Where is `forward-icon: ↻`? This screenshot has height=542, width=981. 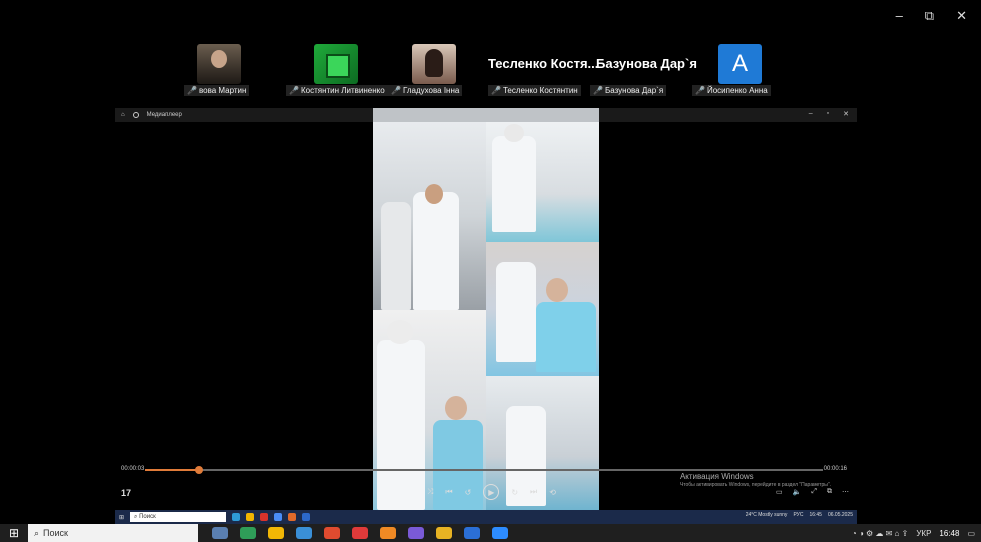 forward-icon: ↻ is located at coordinates (514, 492).